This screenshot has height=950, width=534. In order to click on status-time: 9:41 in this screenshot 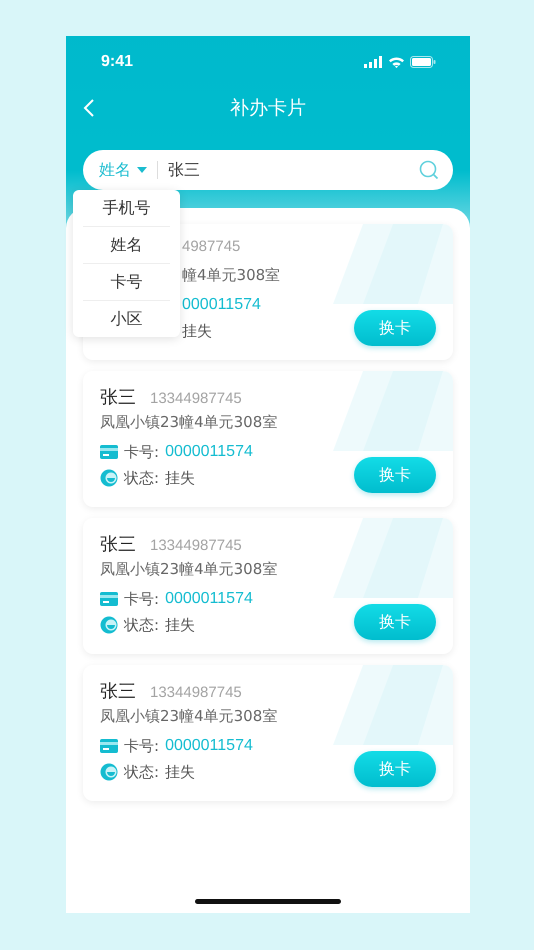, I will do `click(117, 62)`.